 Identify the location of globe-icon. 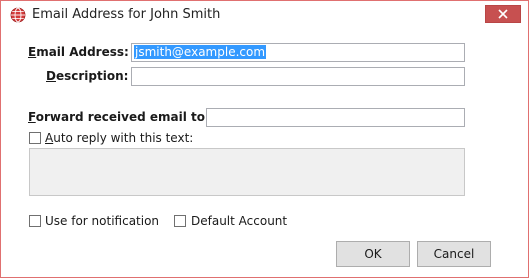
(18, 15).